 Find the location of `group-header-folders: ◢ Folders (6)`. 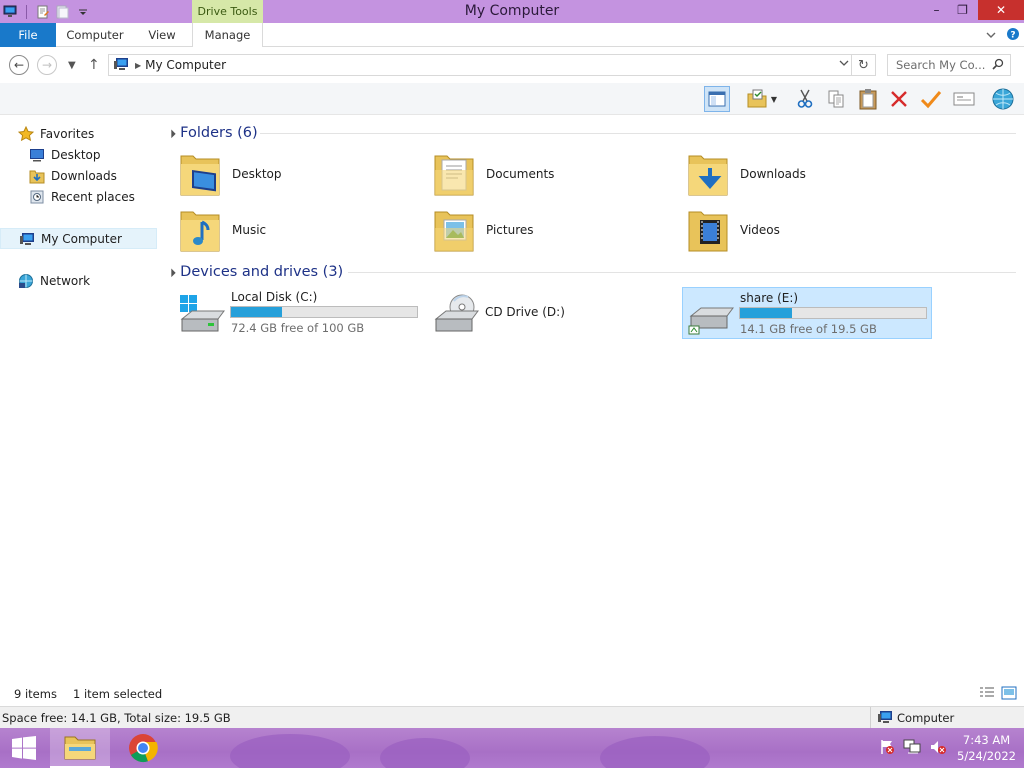

group-header-folders: ◢ Folders (6) is located at coordinates (590, 133).